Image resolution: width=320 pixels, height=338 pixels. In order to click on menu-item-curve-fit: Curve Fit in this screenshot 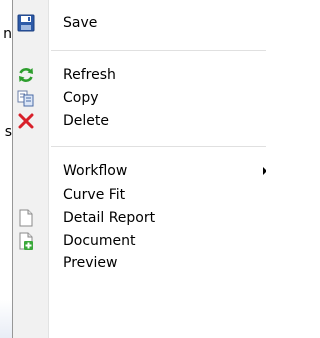, I will do `click(139, 195)`.